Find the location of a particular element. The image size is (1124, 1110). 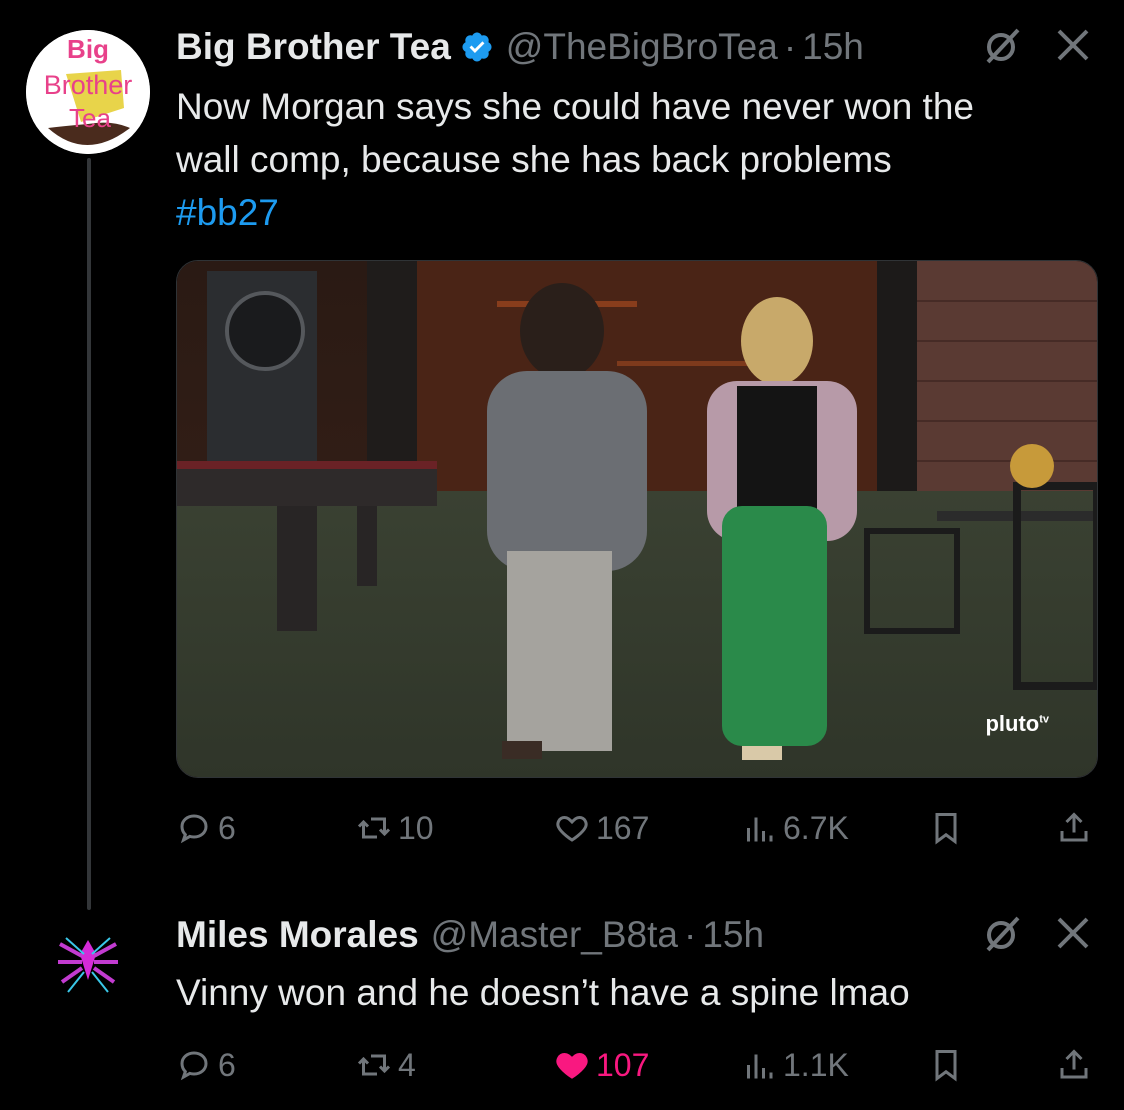

like-button: 167 is located at coordinates (601, 828).